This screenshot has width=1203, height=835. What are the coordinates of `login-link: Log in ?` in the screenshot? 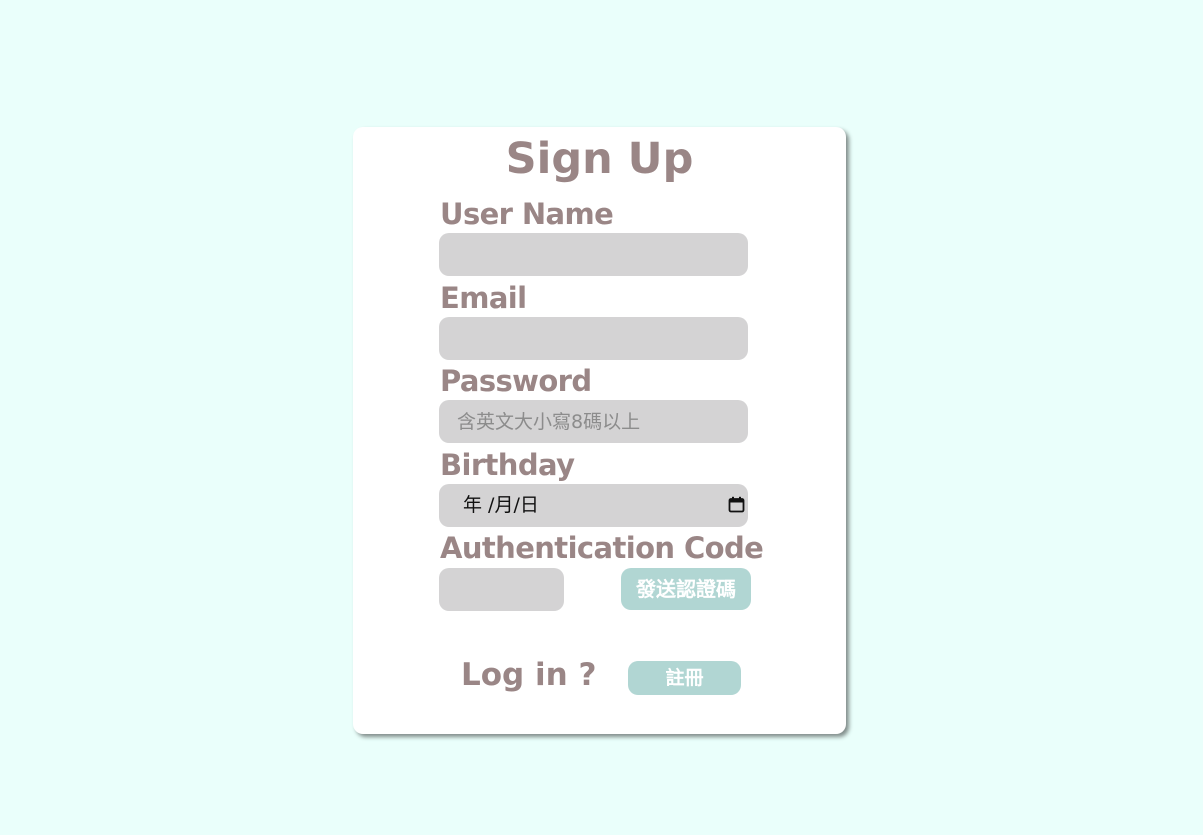 It's located at (529, 675).